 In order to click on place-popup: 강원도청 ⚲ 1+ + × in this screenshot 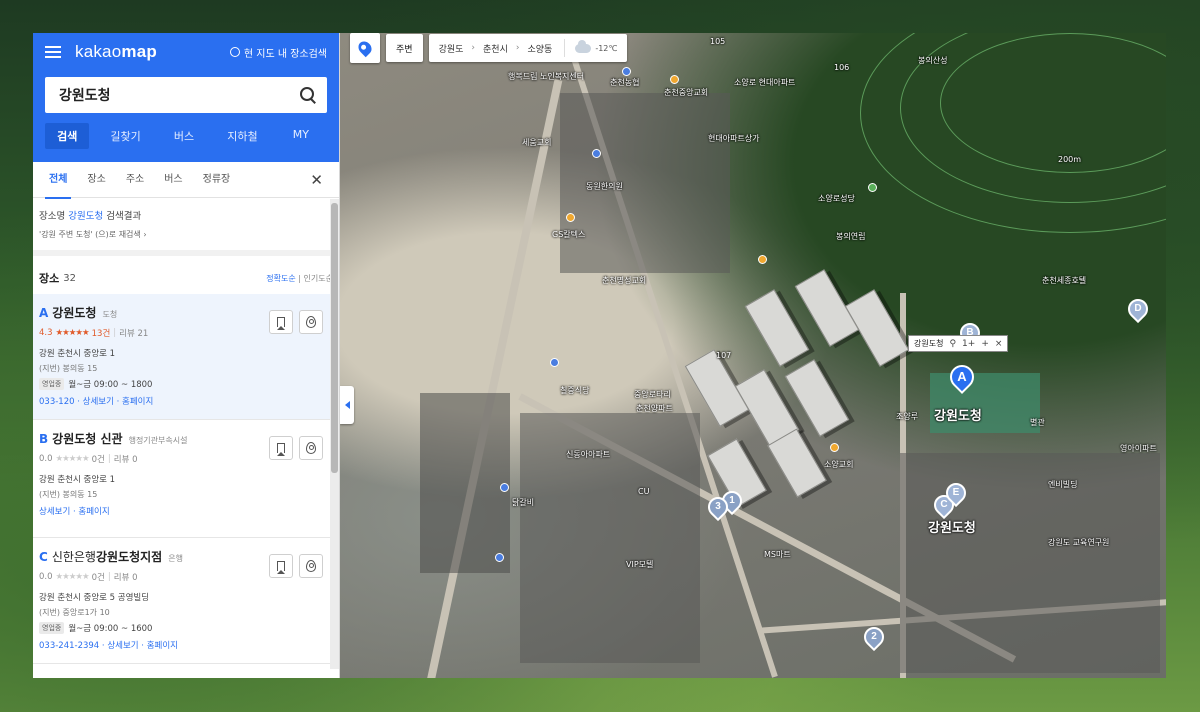, I will do `click(958, 343)`.